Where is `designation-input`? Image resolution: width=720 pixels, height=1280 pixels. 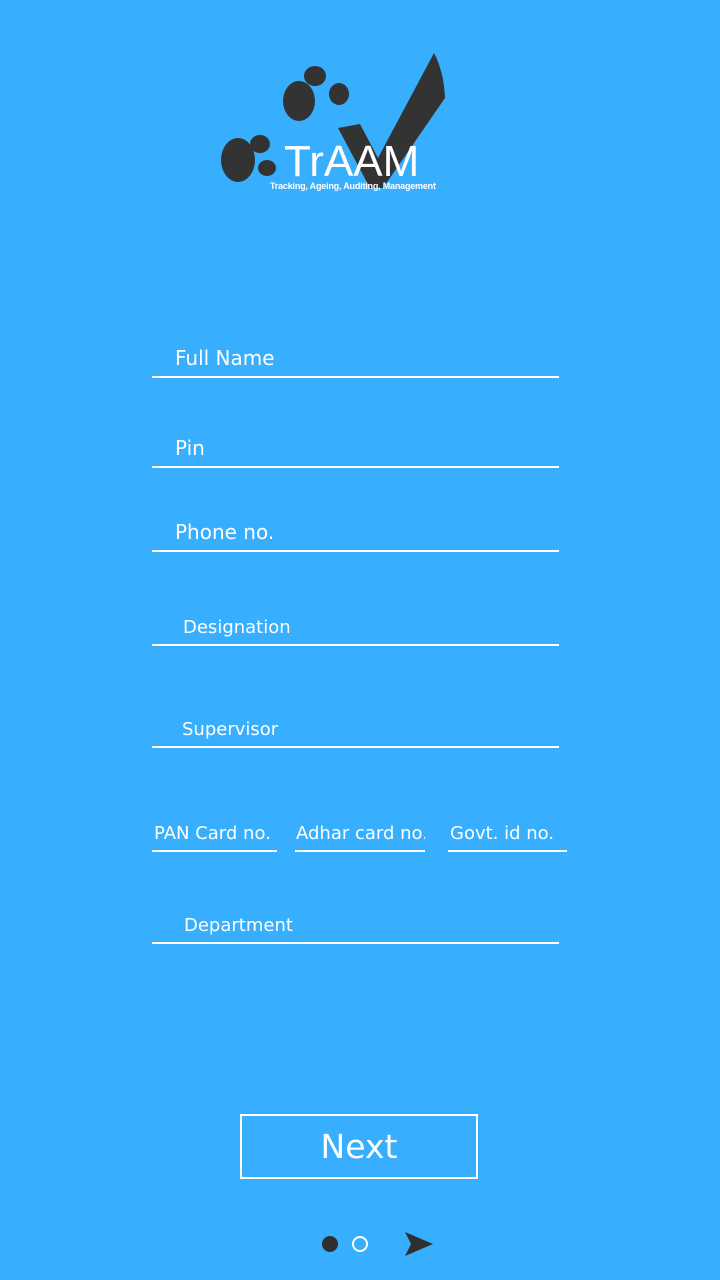 designation-input is located at coordinates (355, 627).